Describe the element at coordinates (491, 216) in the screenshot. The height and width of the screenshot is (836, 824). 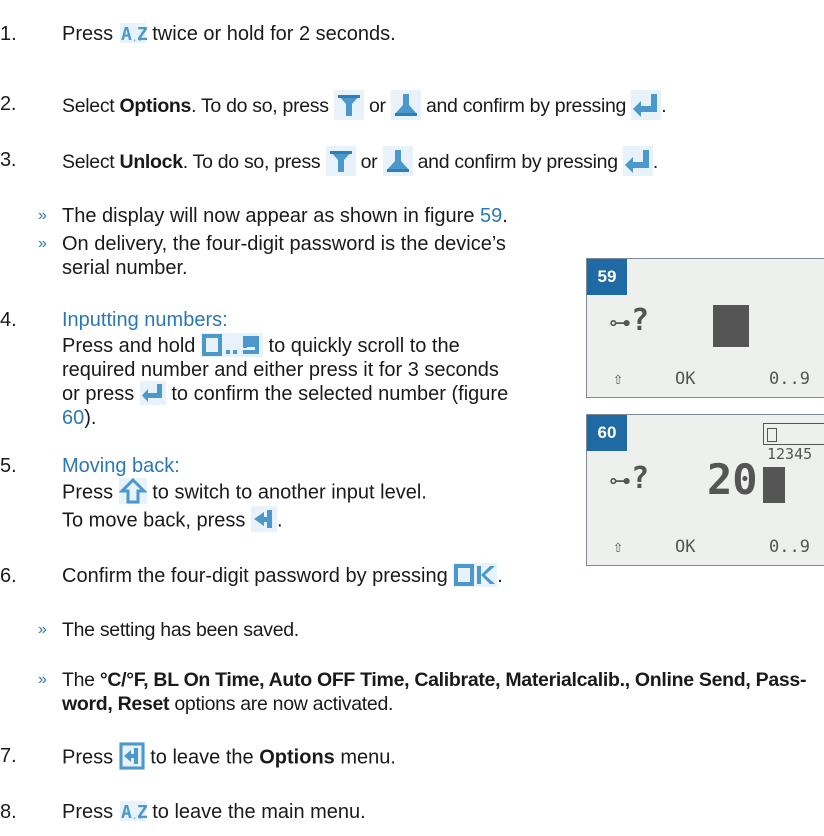
I see `figure-link-59: 59` at that location.